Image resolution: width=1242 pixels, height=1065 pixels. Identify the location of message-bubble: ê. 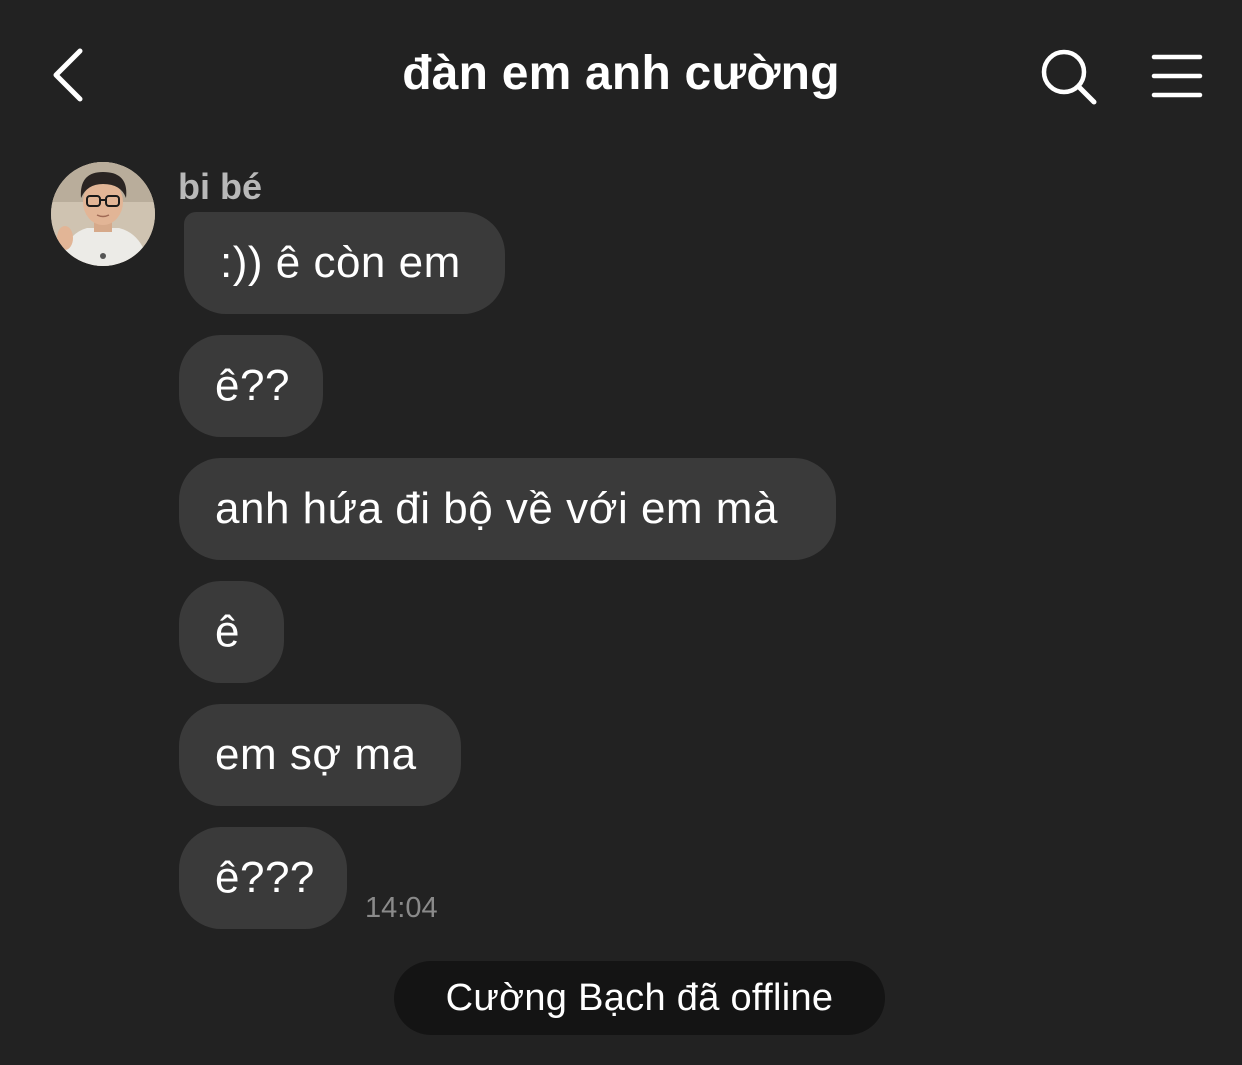
(231, 632).